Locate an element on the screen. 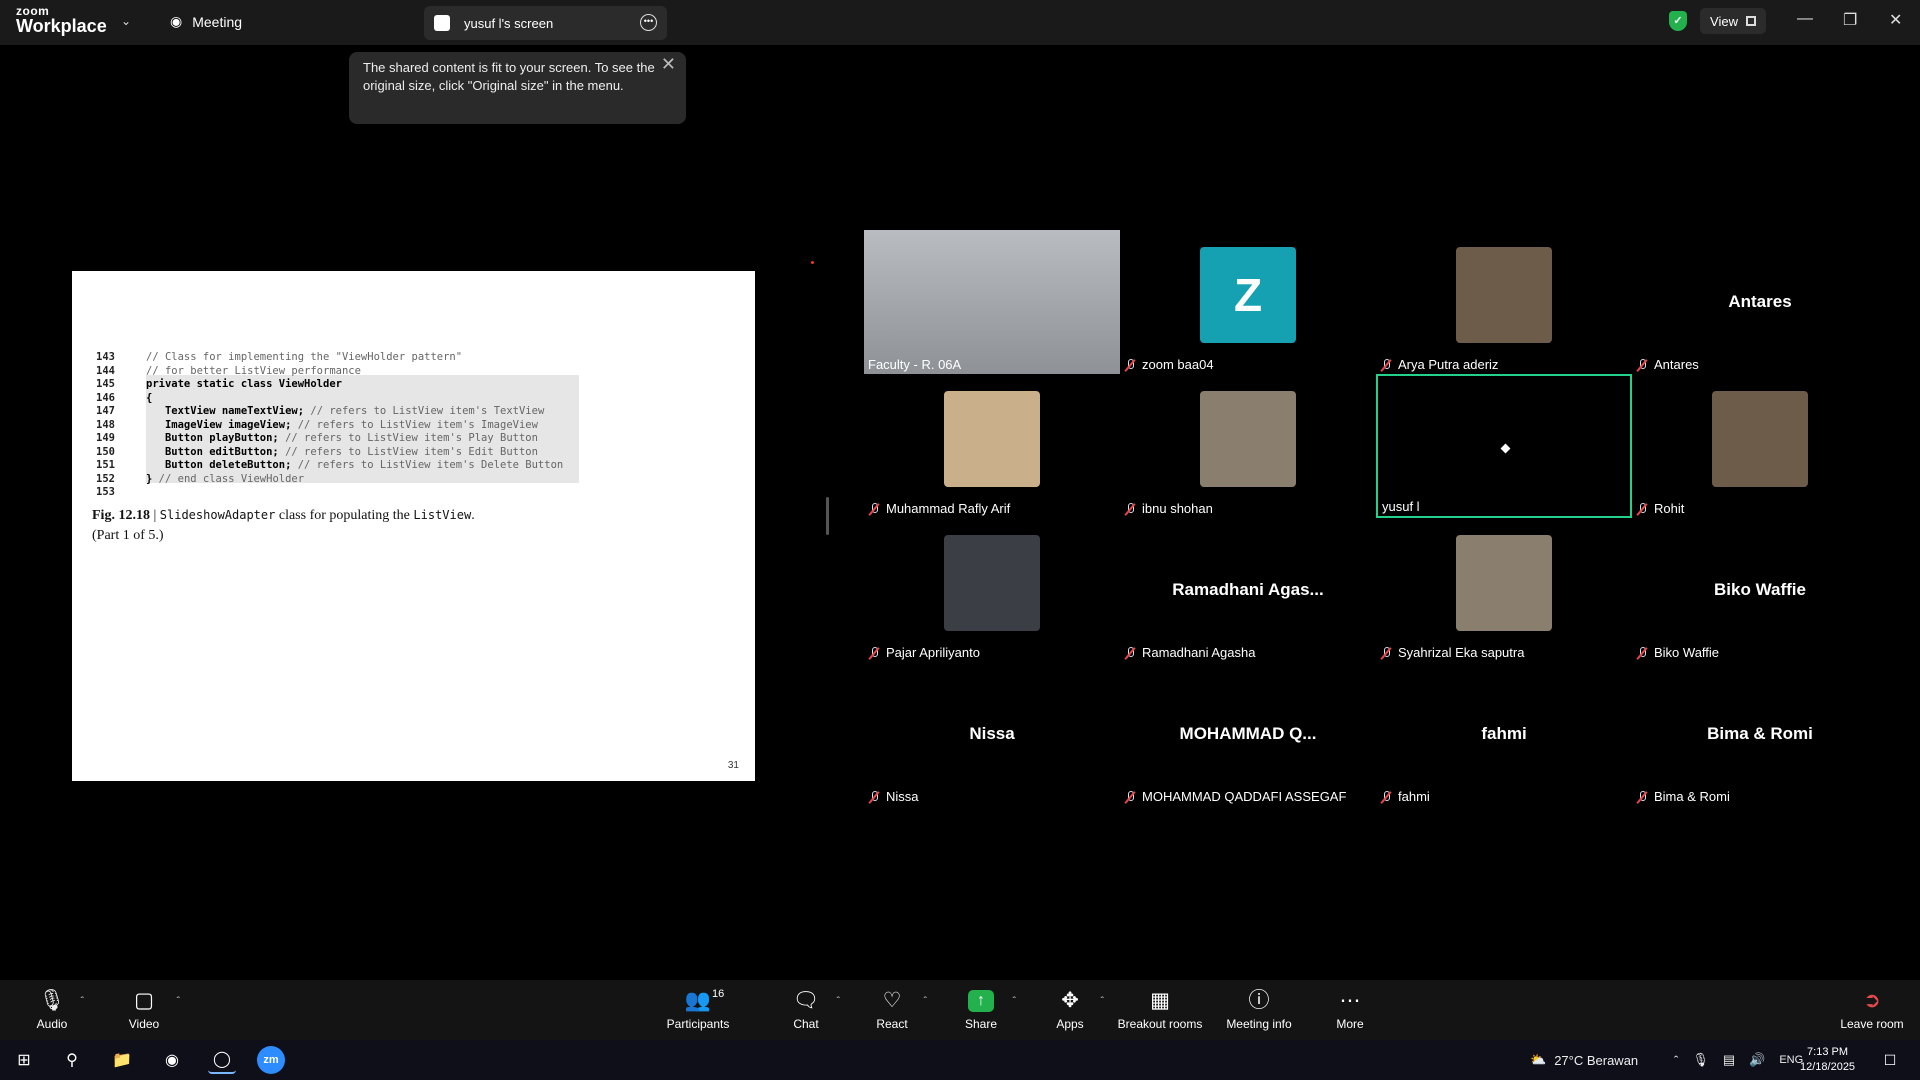  line-number: 149 is located at coordinates (105, 438).